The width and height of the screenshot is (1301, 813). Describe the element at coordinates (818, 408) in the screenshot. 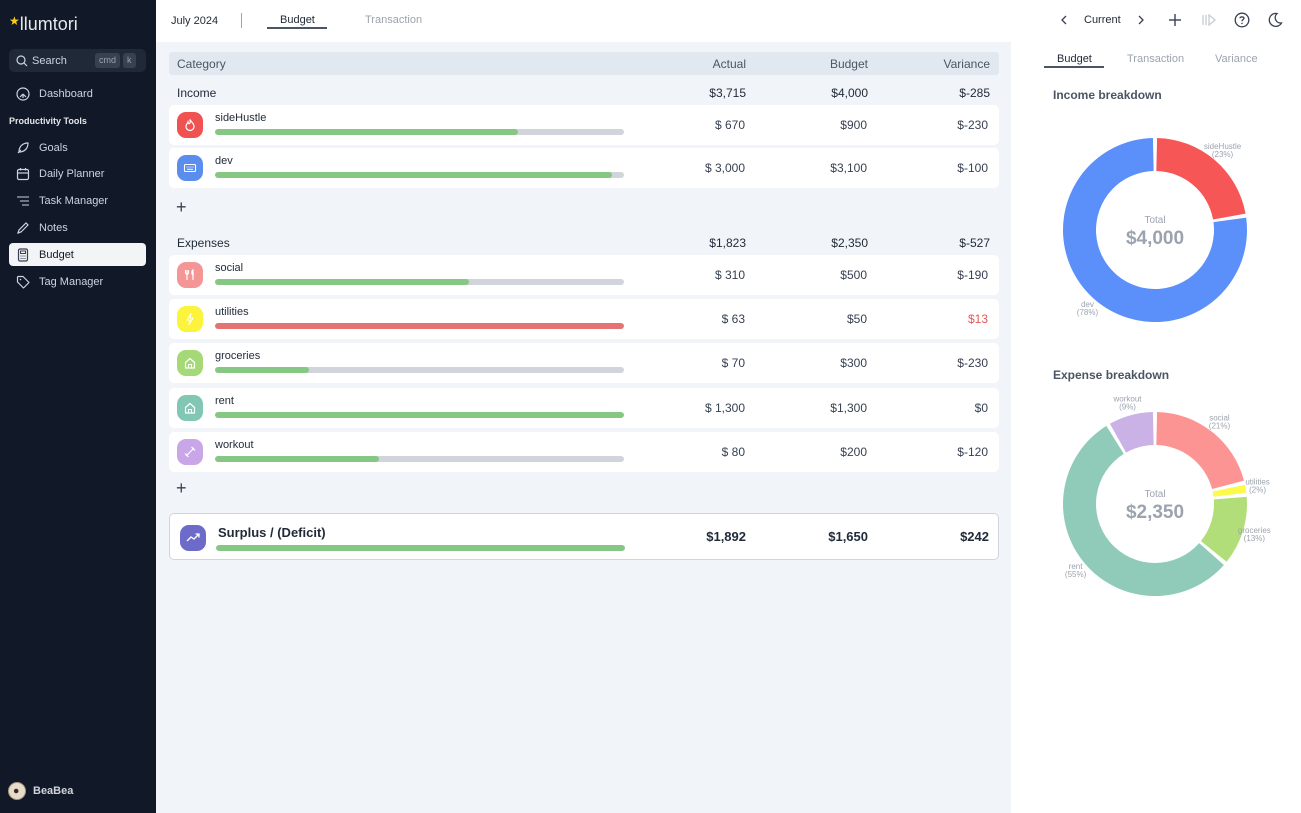

I see `budget-value: $1,300` at that location.